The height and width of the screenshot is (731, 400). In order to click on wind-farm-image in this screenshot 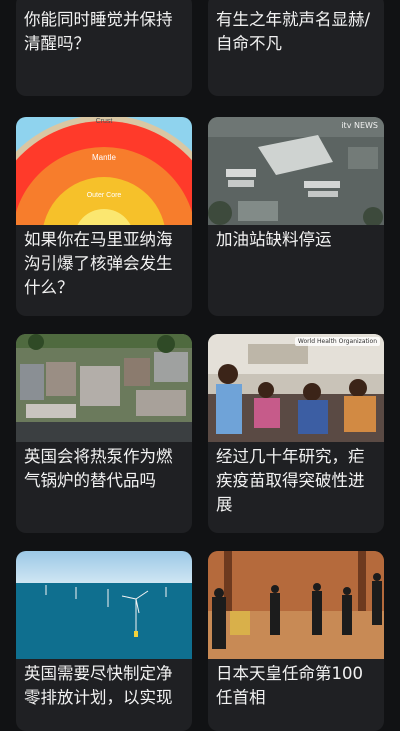, I will do `click(104, 605)`.